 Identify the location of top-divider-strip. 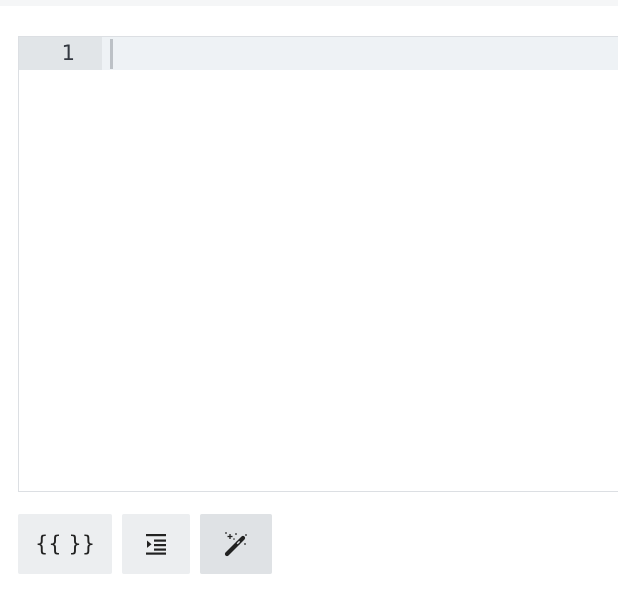
(309, 3).